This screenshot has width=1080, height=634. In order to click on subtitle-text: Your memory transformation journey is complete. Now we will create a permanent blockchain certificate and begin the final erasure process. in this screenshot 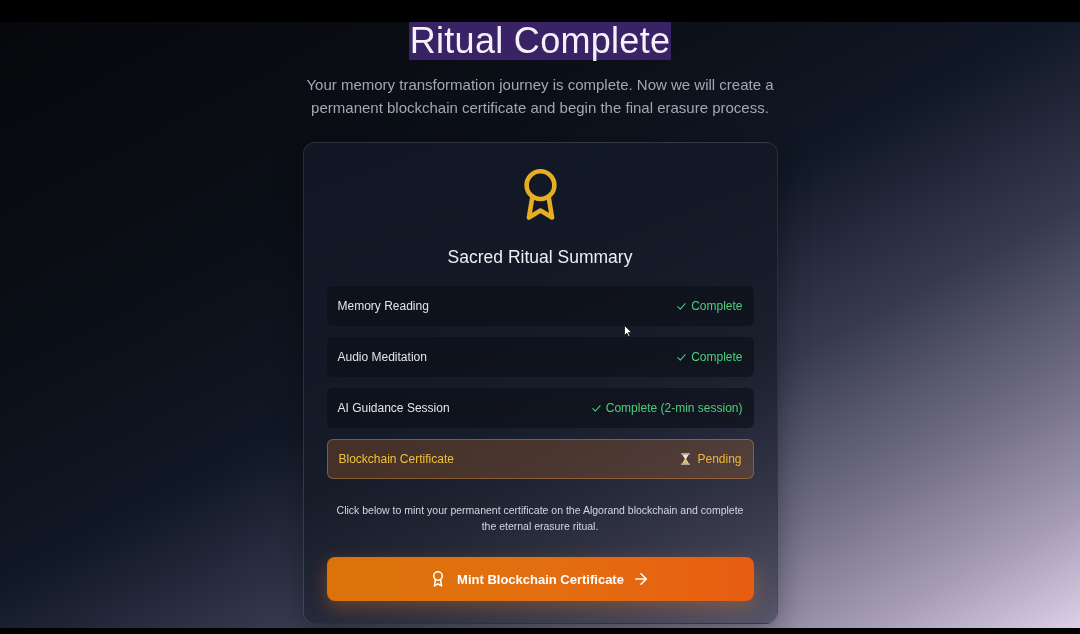, I will do `click(540, 96)`.